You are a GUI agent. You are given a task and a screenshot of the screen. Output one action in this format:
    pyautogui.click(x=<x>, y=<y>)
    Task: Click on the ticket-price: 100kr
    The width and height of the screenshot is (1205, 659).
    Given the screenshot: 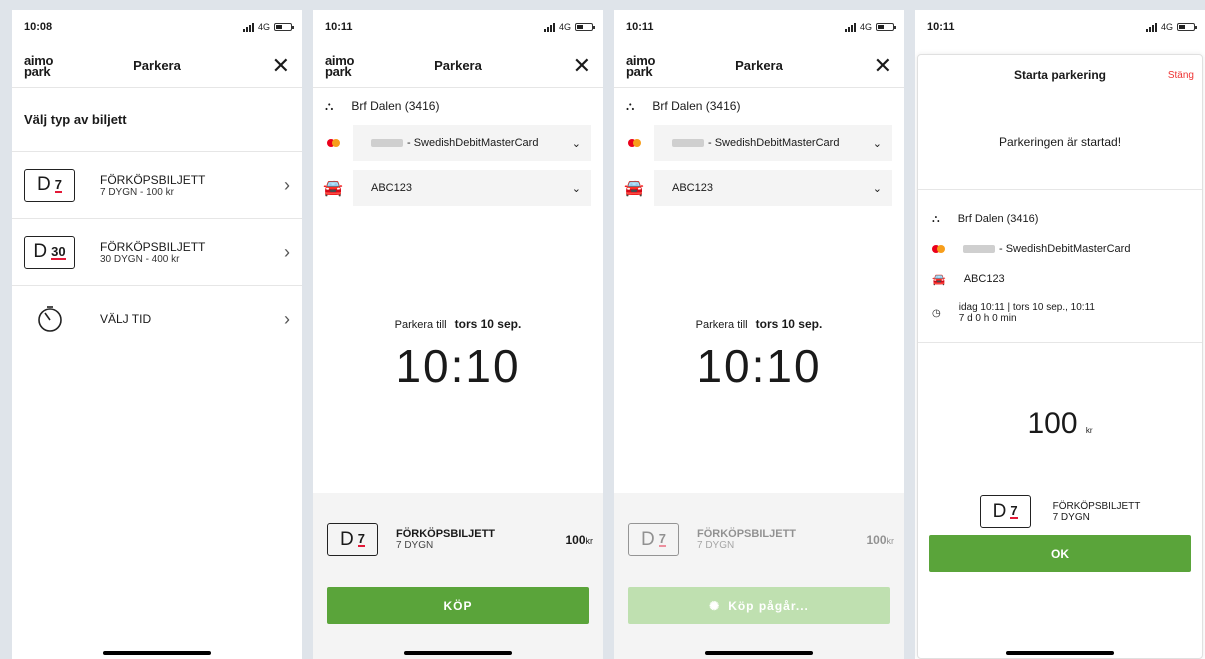 What is the action you would take?
    pyautogui.click(x=880, y=539)
    